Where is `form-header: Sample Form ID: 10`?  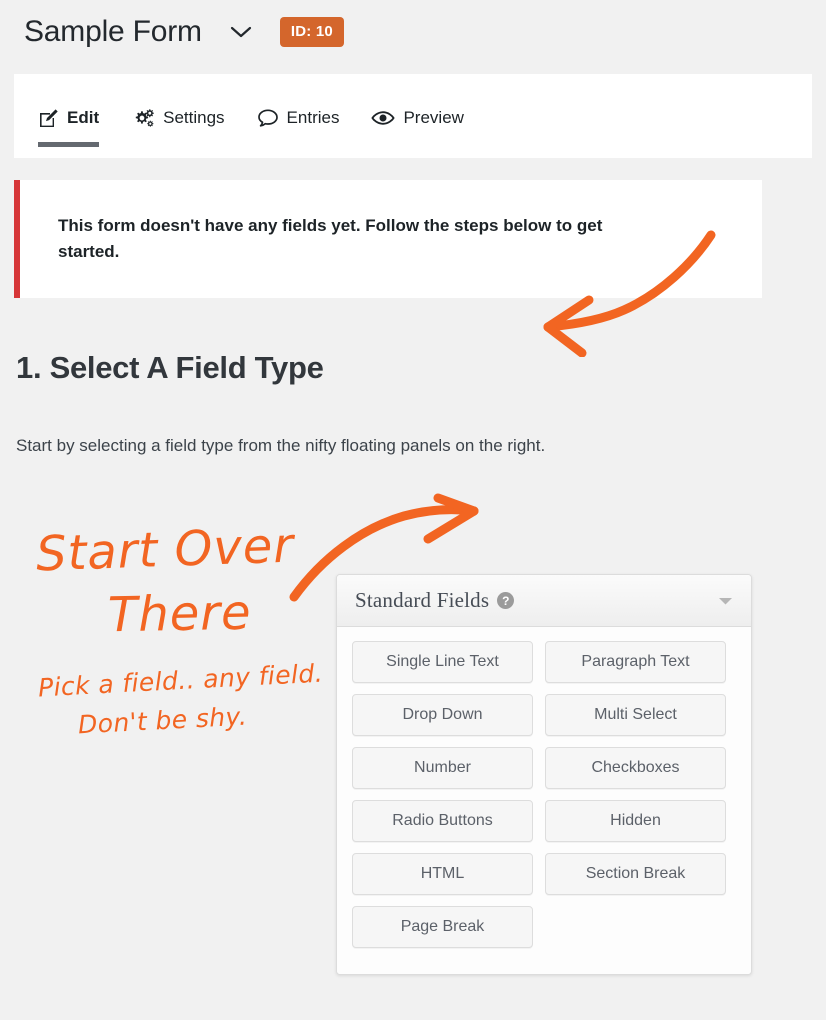 form-header: Sample Form ID: 10 is located at coordinates (184, 32).